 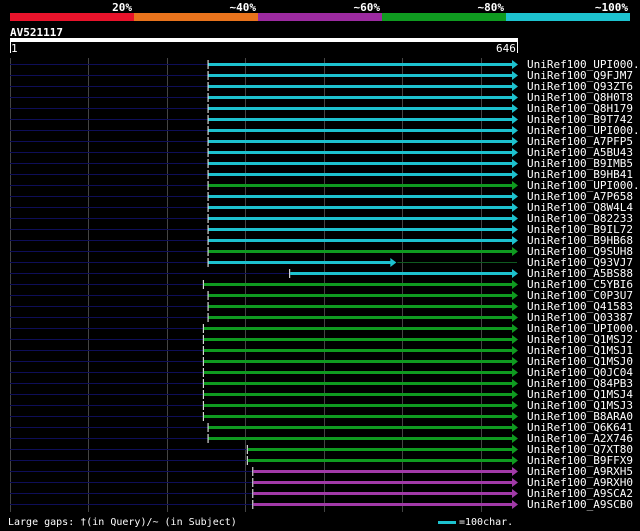 I want to click on hit-label: UniRef100_A9SCB0, so click(x=580, y=504).